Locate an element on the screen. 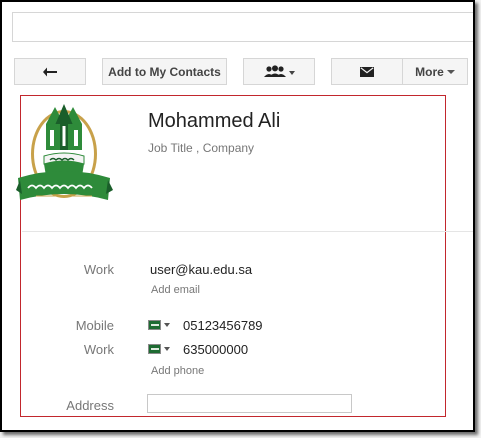  section-divider is located at coordinates (247, 231).